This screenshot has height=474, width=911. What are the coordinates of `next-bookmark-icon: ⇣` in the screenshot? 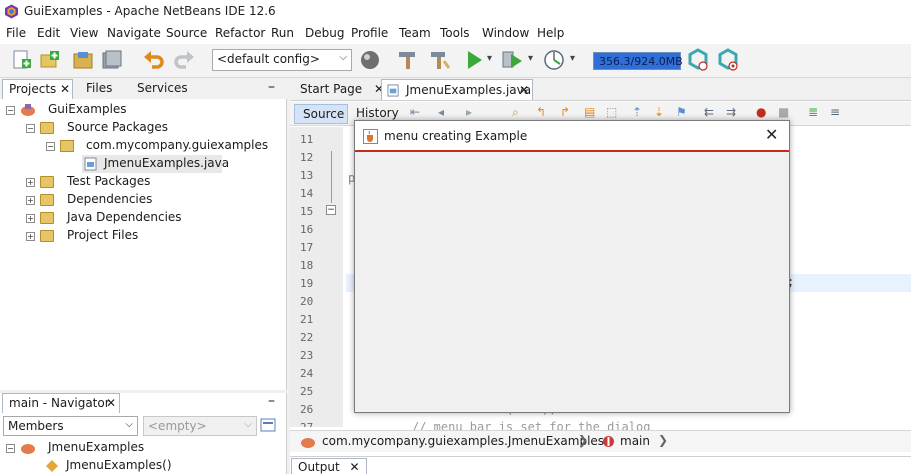 It's located at (659, 112).